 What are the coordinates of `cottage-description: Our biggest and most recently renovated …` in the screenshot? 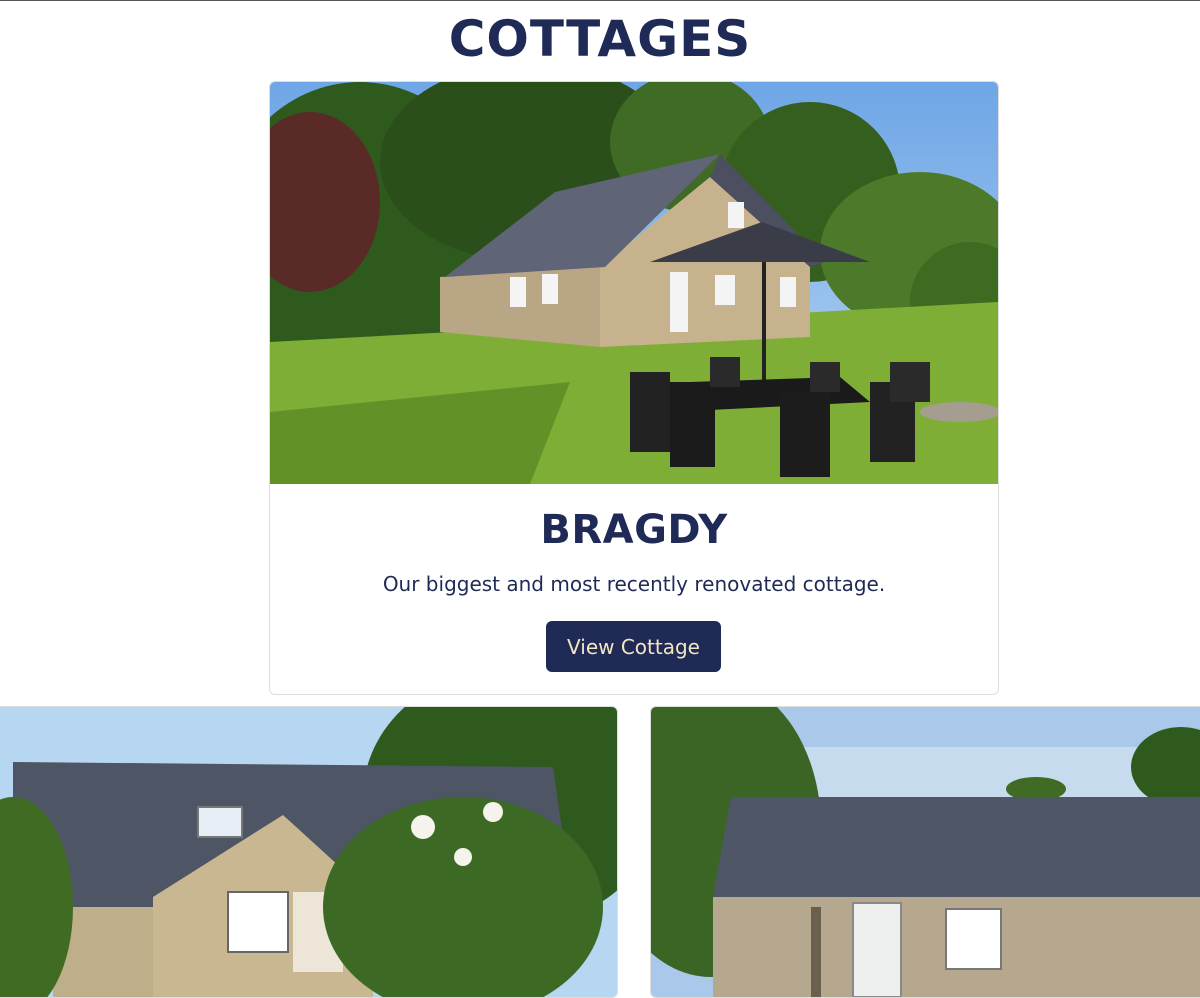 It's located at (634, 584).